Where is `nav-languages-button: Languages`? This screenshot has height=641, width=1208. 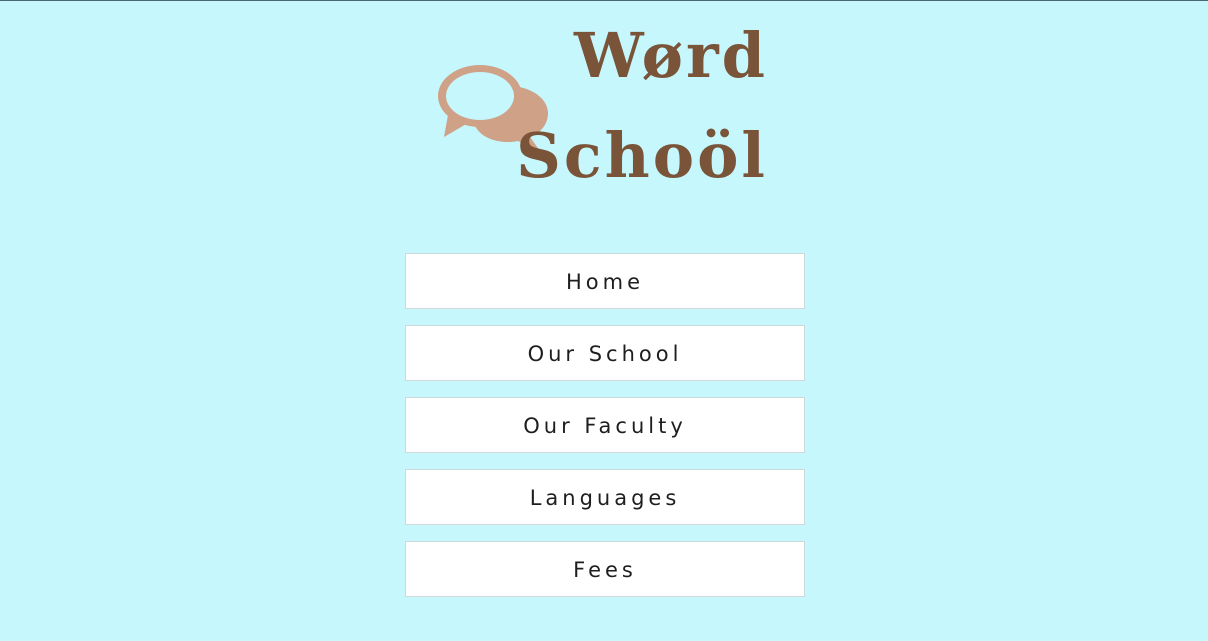 nav-languages-button: Languages is located at coordinates (605, 497).